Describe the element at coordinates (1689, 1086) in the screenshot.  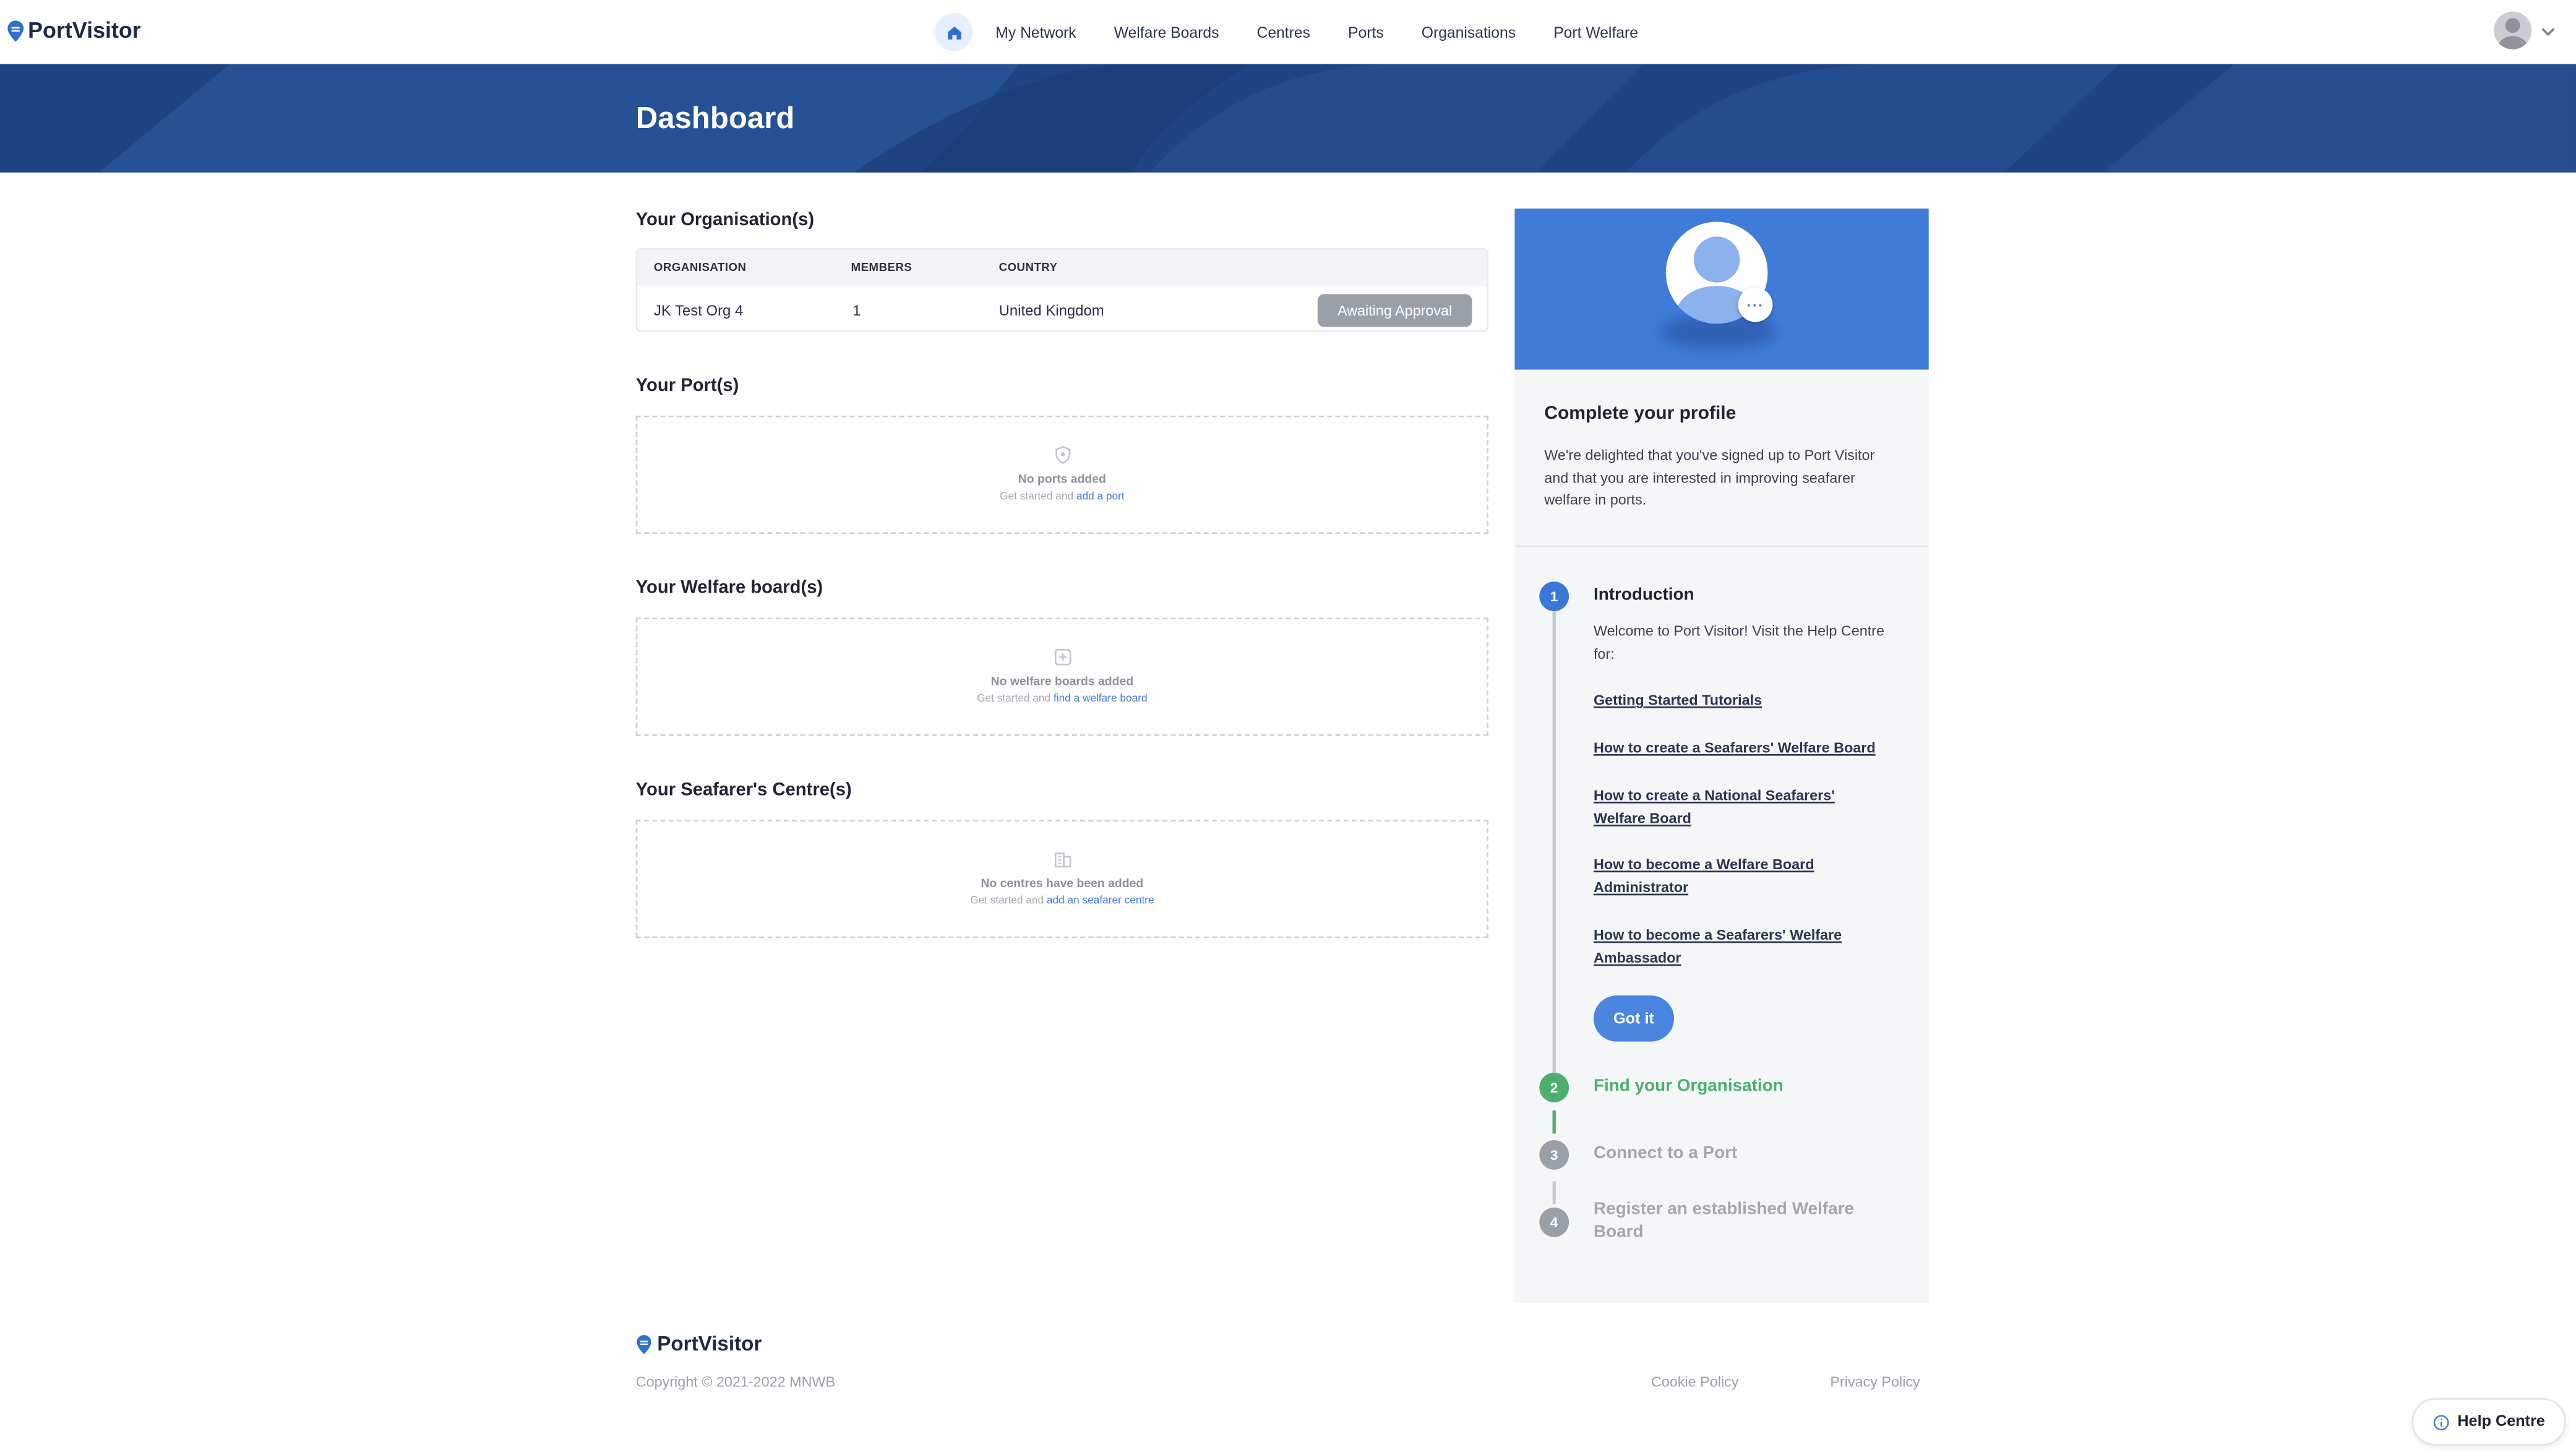
I see `step-2-title: Find your Organisation` at that location.